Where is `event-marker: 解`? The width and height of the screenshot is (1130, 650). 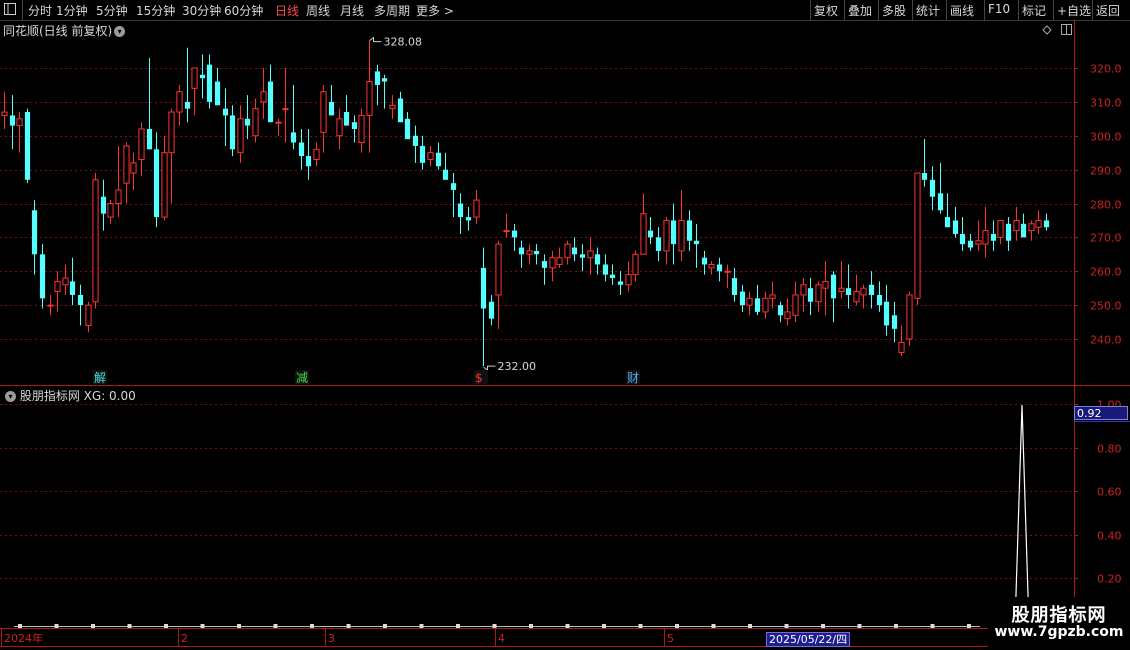
event-marker: 解 is located at coordinates (100, 378).